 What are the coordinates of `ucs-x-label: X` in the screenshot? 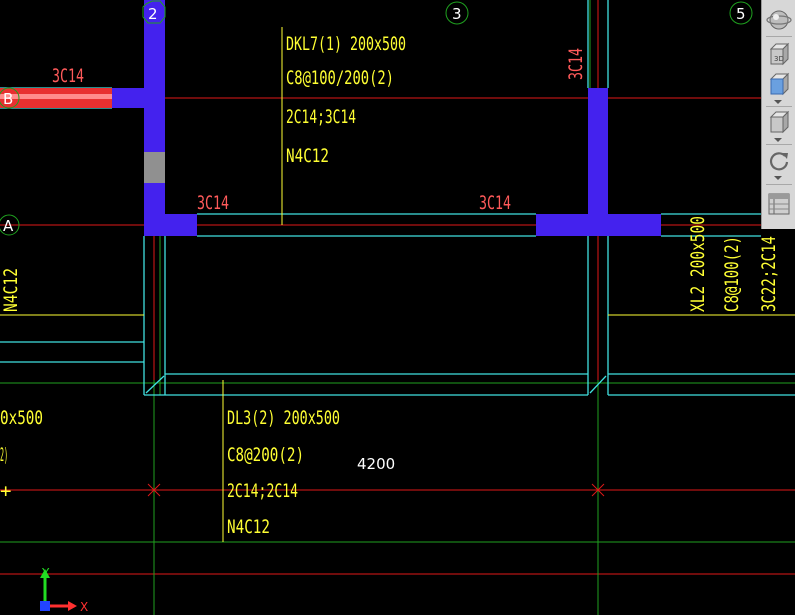 It's located at (84, 607).